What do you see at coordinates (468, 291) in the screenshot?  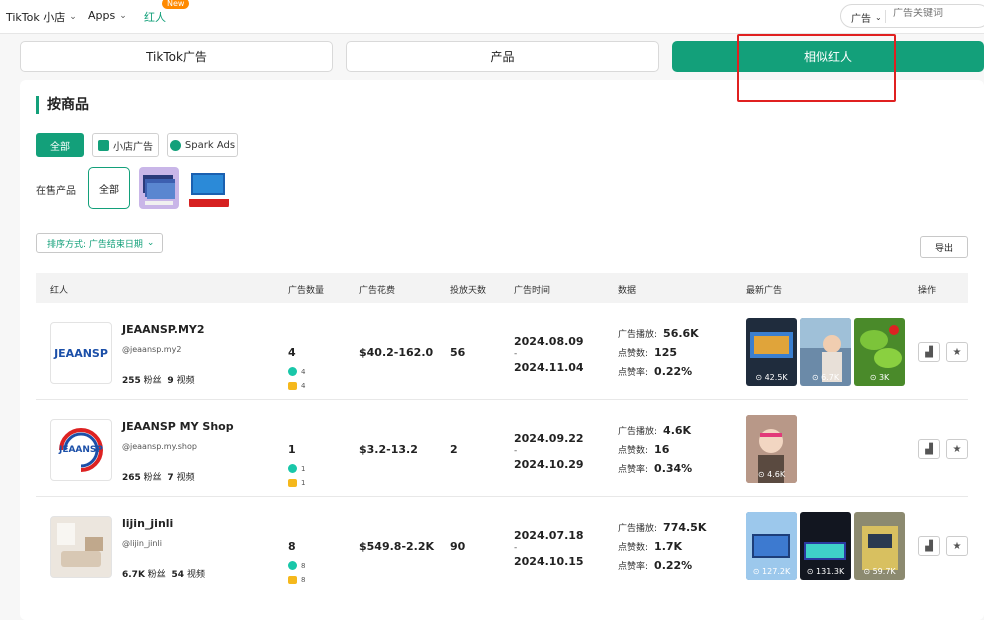 I see `column-header: 投放天数` at bounding box center [468, 291].